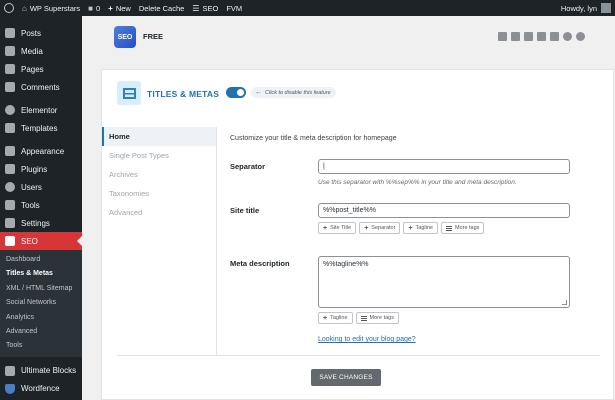 The width and height of the screenshot is (615, 400). I want to click on separator-tag-button: + Separator, so click(380, 228).